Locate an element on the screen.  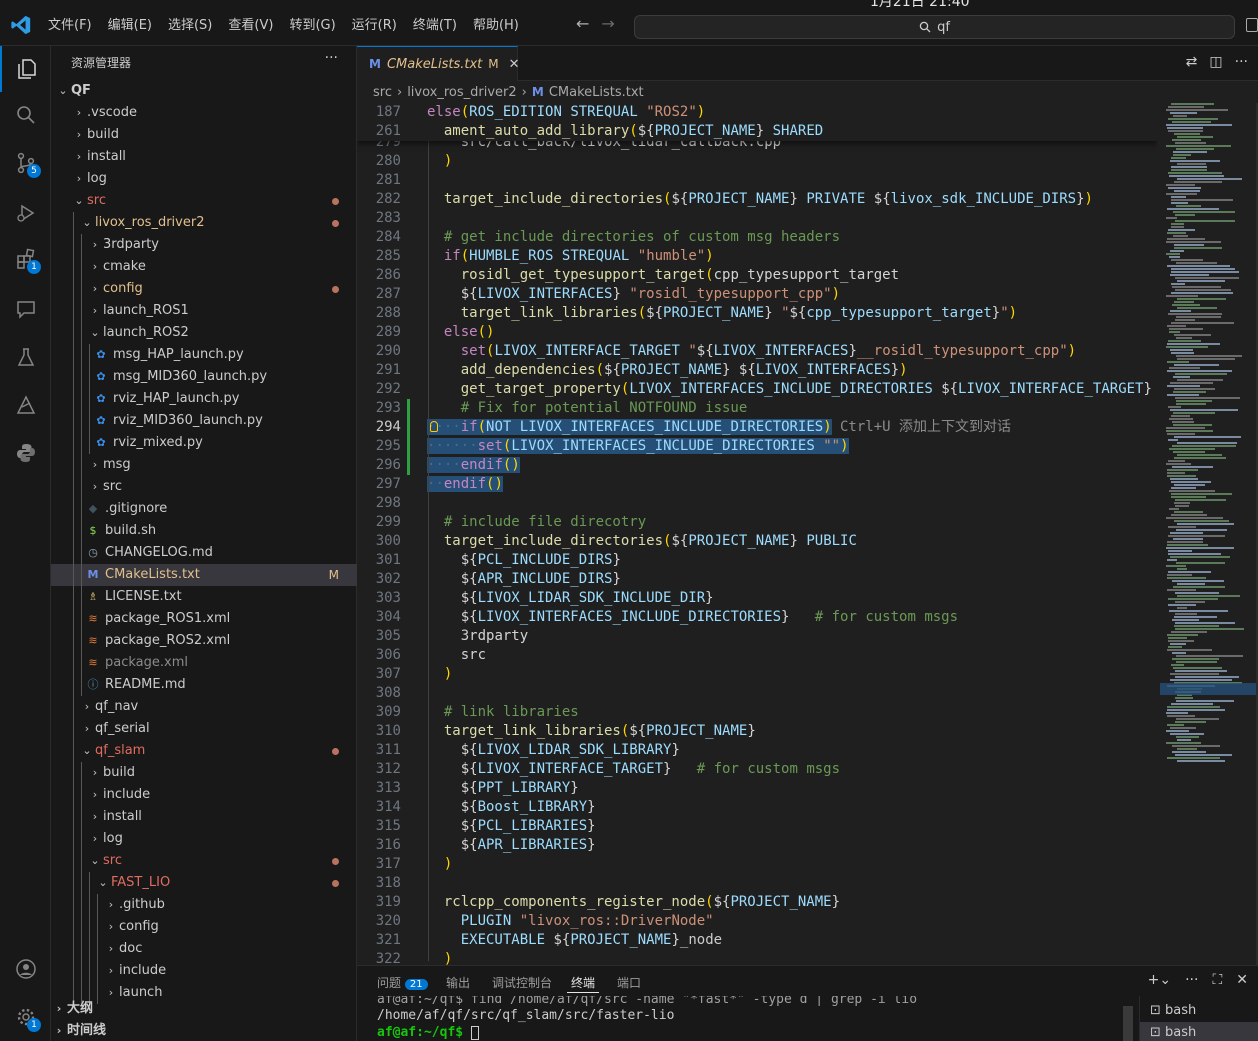
tab-output: 输出 is located at coordinates (458, 982).